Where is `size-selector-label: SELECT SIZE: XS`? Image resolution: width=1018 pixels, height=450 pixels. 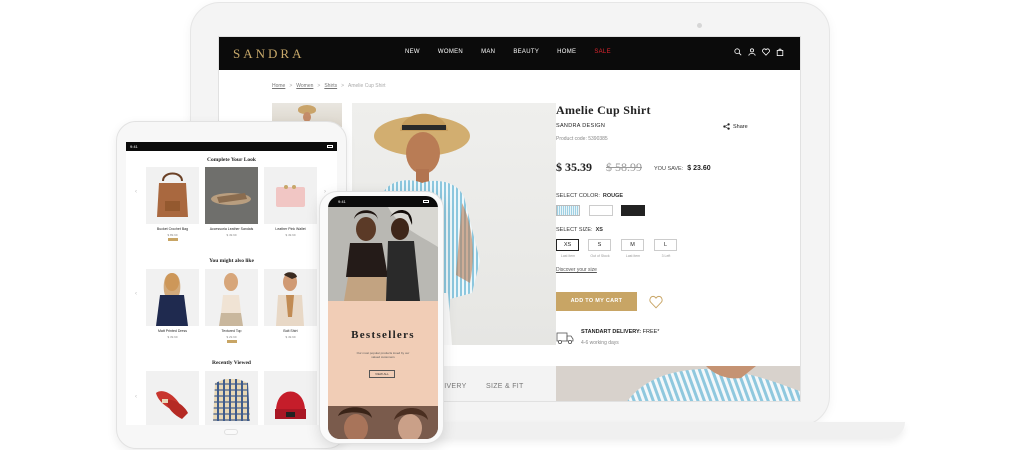
size-selector-label: SELECT SIZE: XS is located at coordinates (579, 230).